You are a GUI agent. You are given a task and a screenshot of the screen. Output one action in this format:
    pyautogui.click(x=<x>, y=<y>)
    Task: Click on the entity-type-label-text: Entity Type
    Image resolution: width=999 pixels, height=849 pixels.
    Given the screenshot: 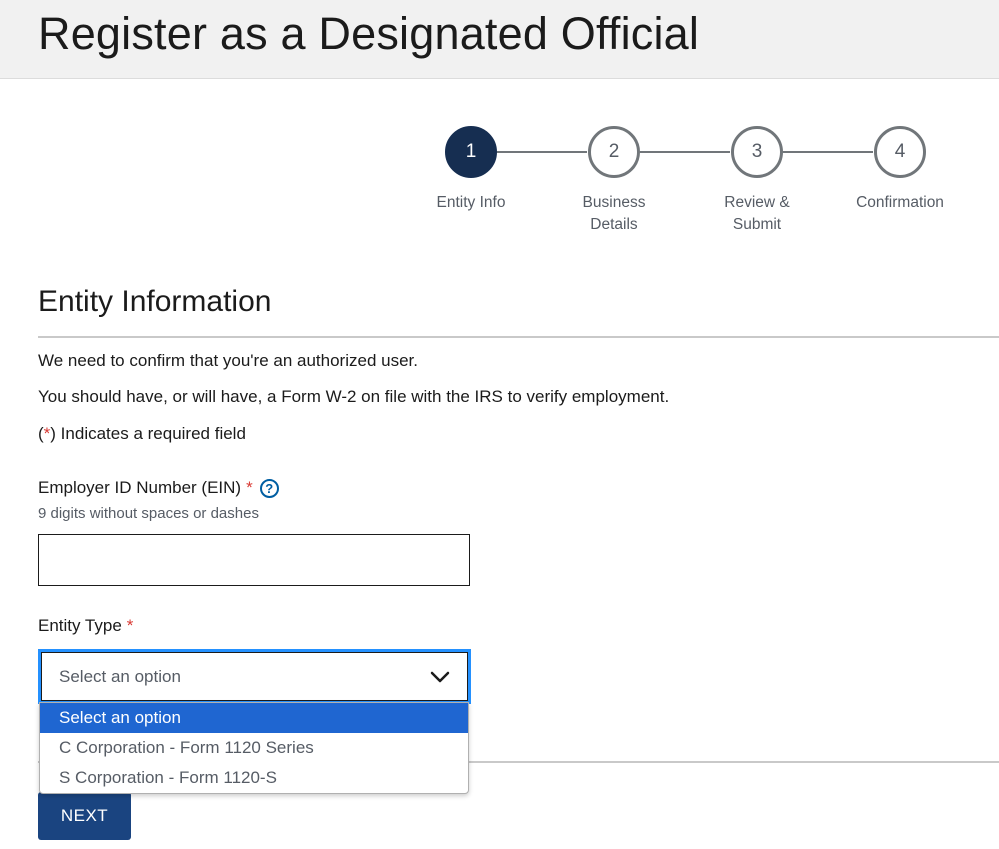 What is the action you would take?
    pyautogui.click(x=80, y=625)
    